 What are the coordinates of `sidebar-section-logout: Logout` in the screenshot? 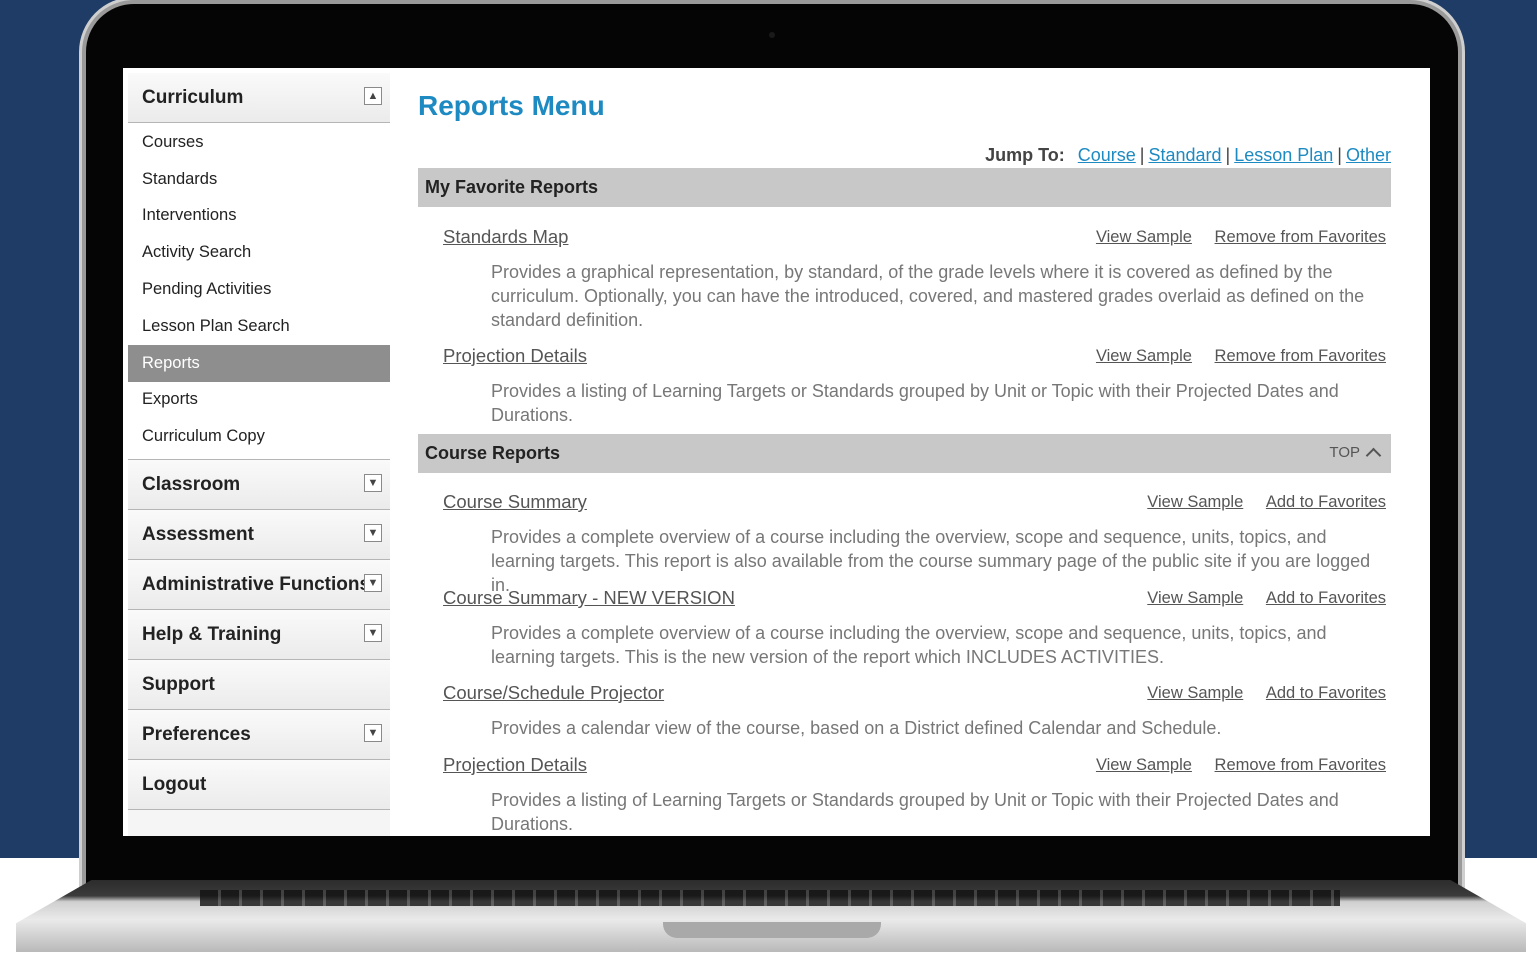 It's located at (259, 785).